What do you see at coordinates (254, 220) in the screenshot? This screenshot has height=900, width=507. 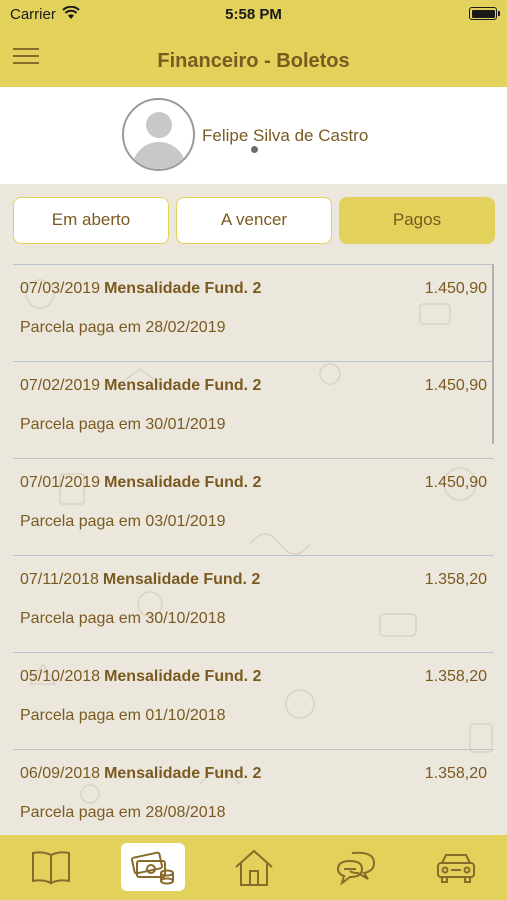 I see `tab-a-vencer: A vencer` at bounding box center [254, 220].